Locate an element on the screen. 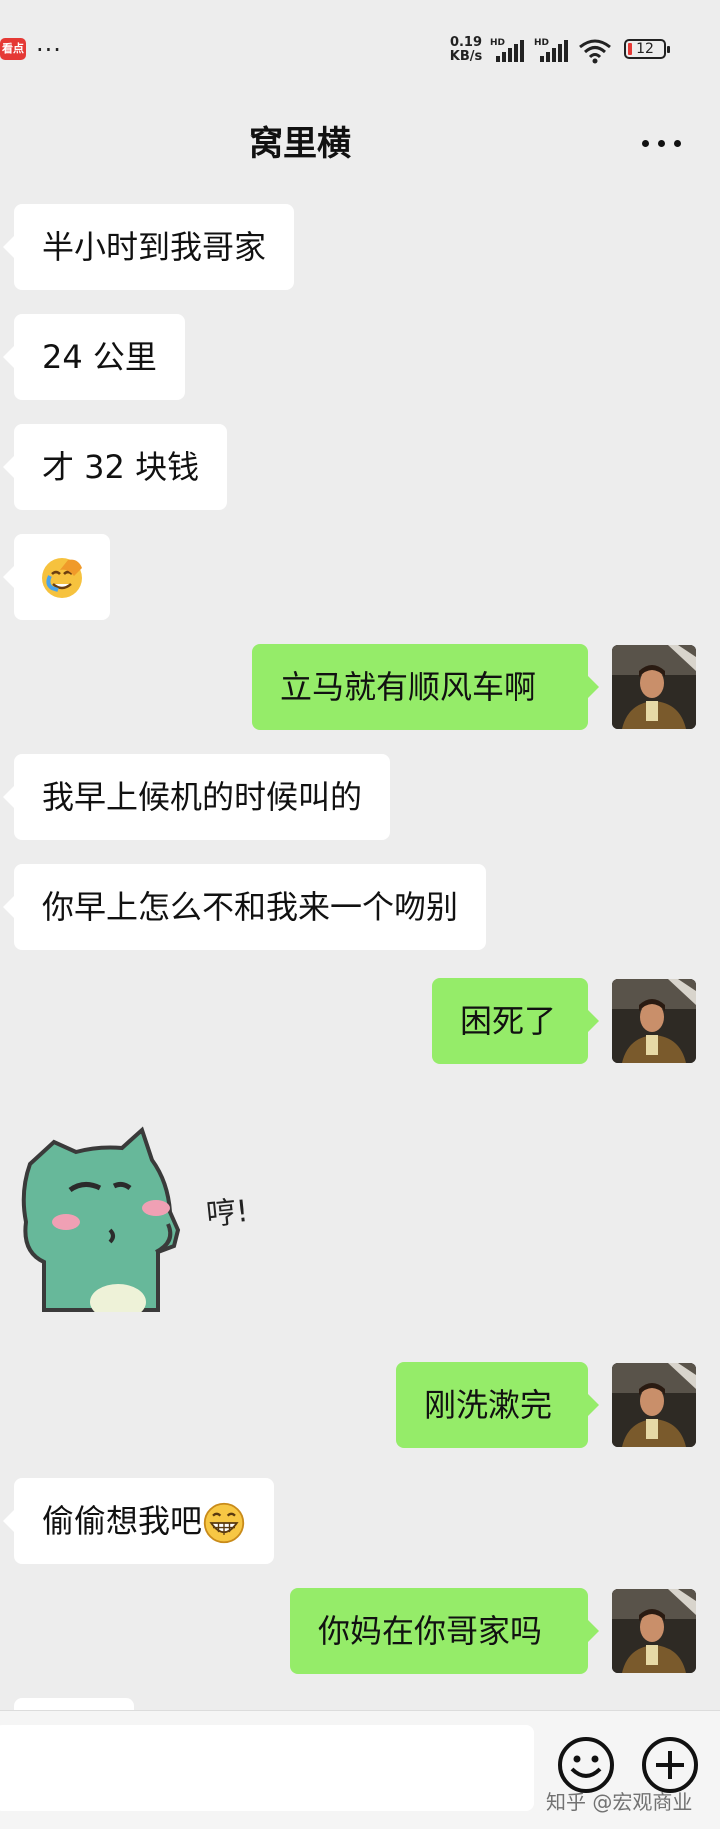 The height and width of the screenshot is (1829, 720). battery-icon: 12 is located at coordinates (647, 49).